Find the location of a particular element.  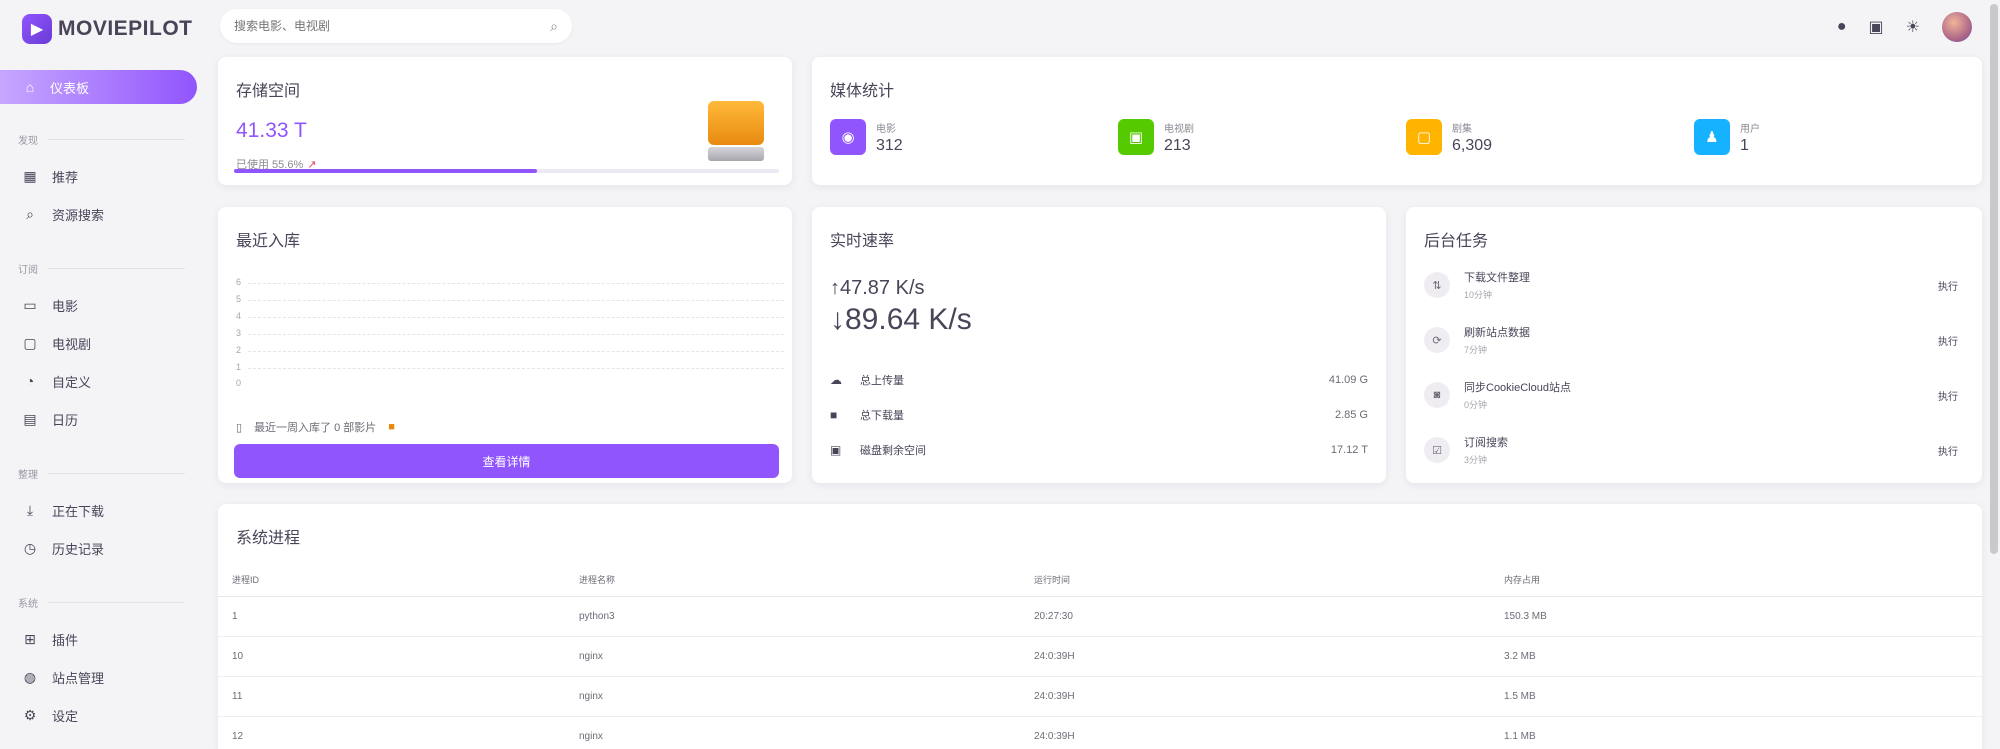

user-icon: ♟ is located at coordinates (1712, 137).